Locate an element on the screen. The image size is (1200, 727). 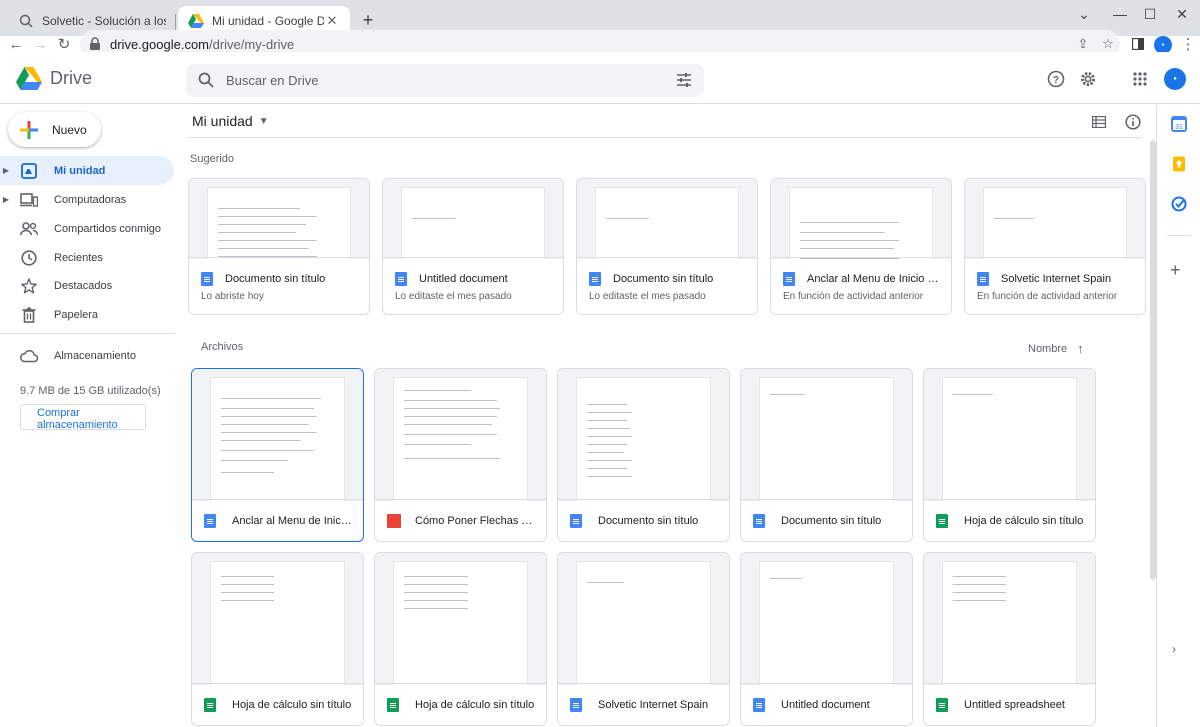
docs-file-icon is located at coordinates (210, 521).